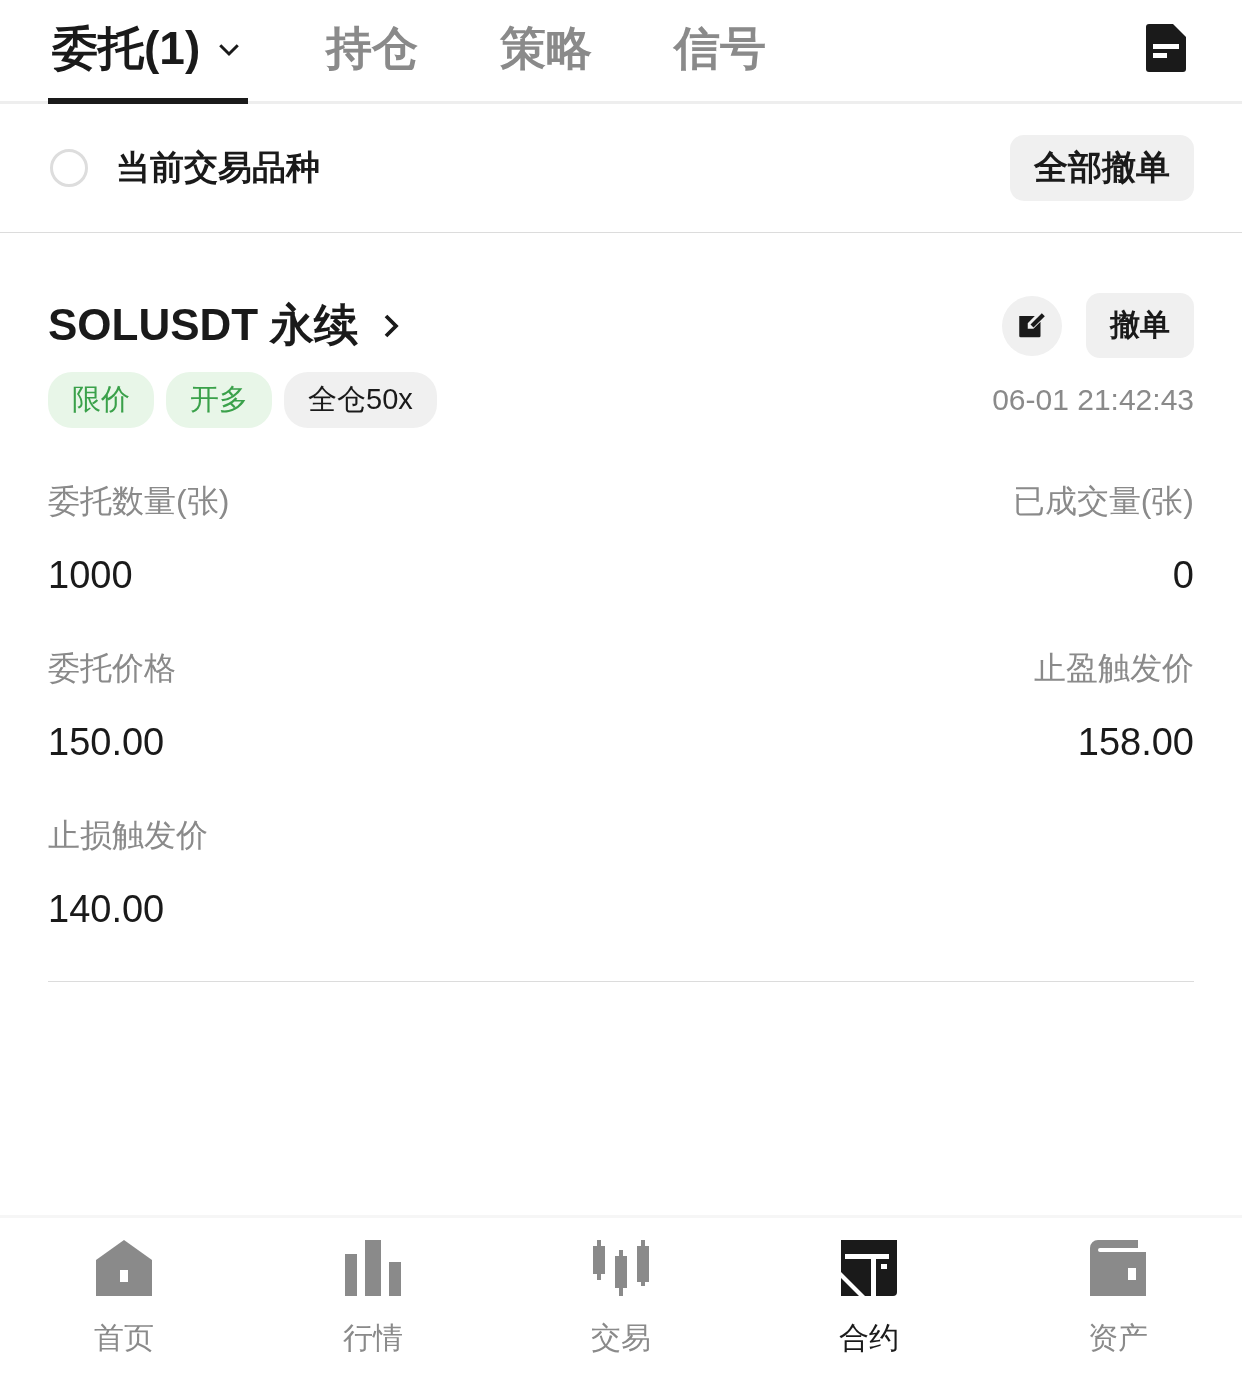 The image size is (1242, 1390). I want to click on field-value: 158.00, so click(1135, 742).